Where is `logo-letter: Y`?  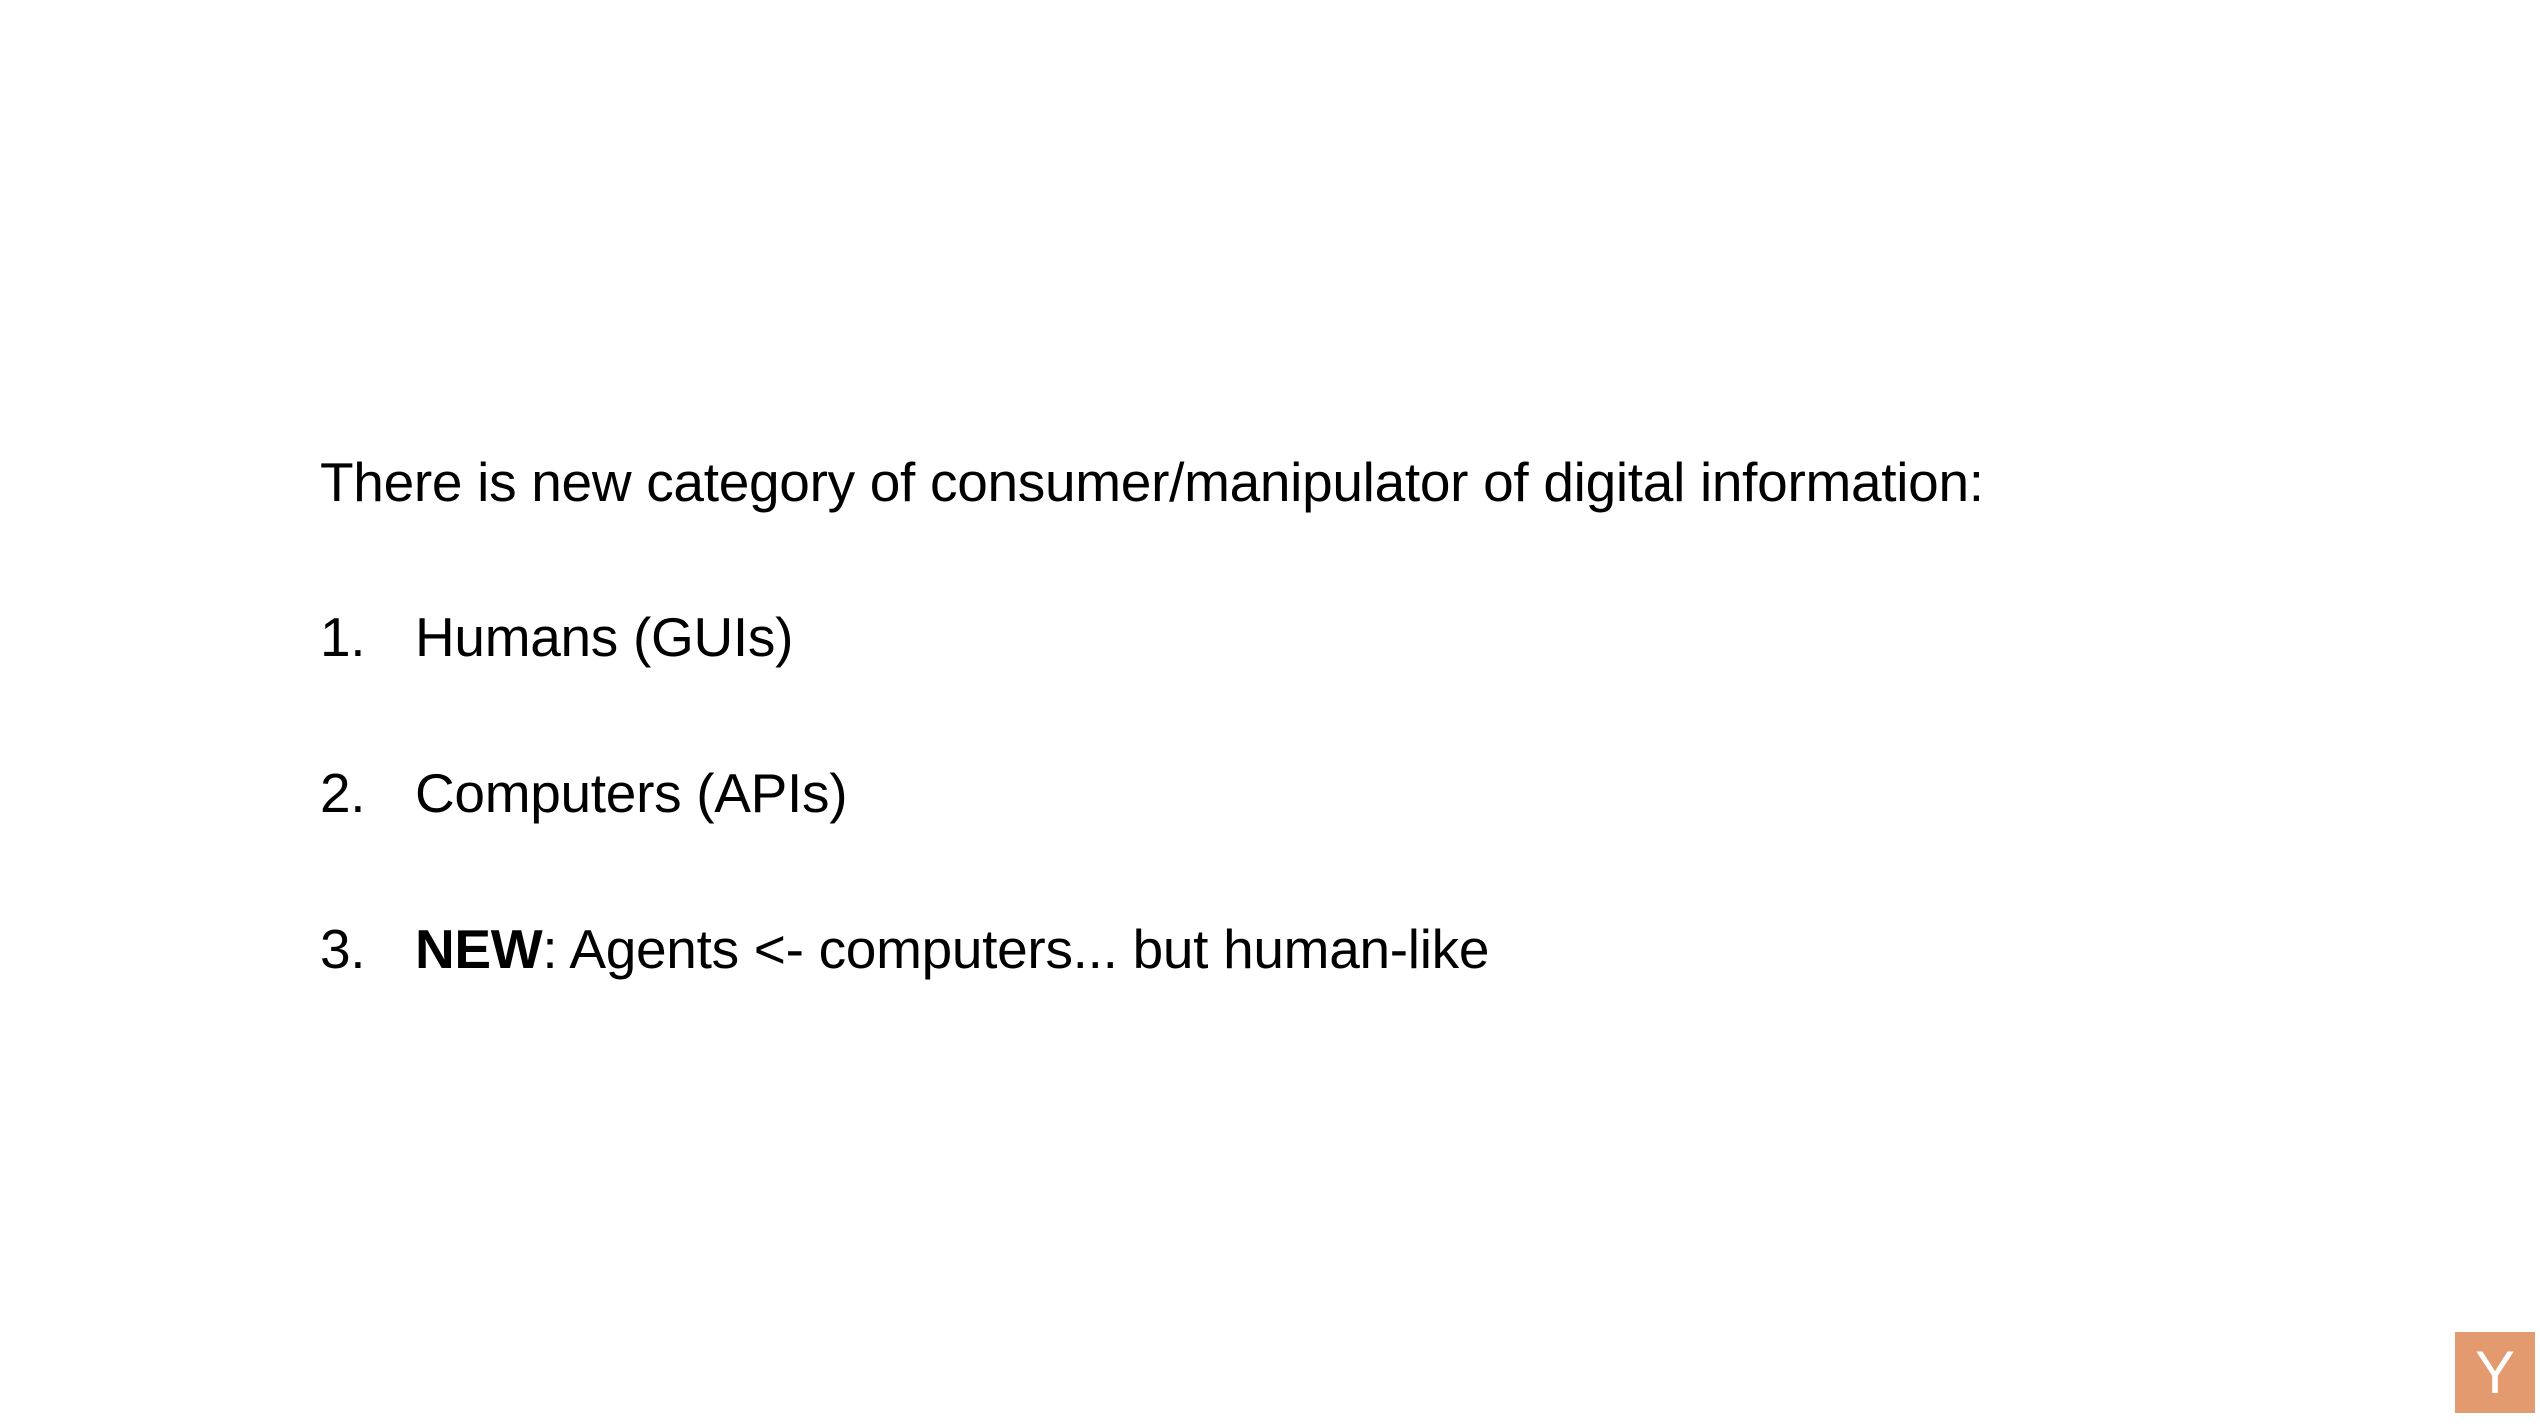 logo-letter: Y is located at coordinates (2495, 1372).